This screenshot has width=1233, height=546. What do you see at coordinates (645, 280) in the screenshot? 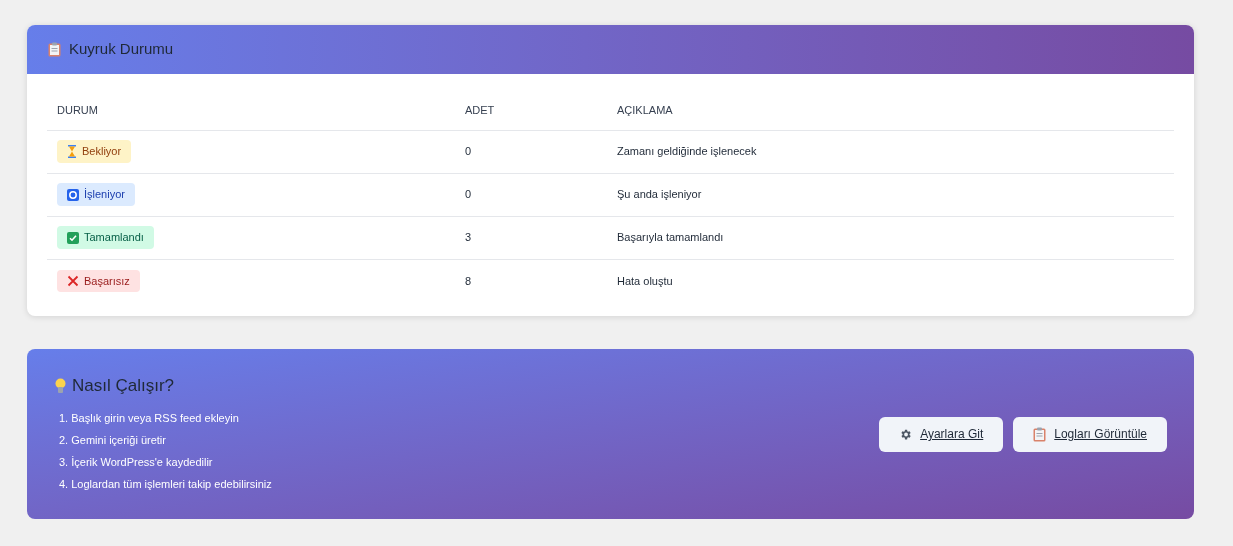
I see `description-cell: Hata oluştu` at bounding box center [645, 280].